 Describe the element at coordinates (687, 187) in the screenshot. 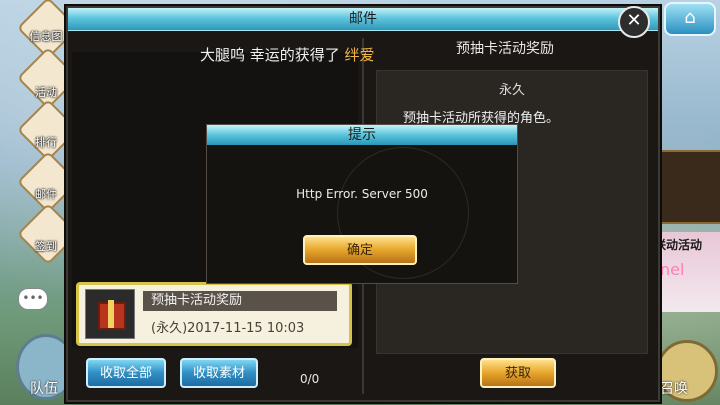

I see `event-banner` at that location.